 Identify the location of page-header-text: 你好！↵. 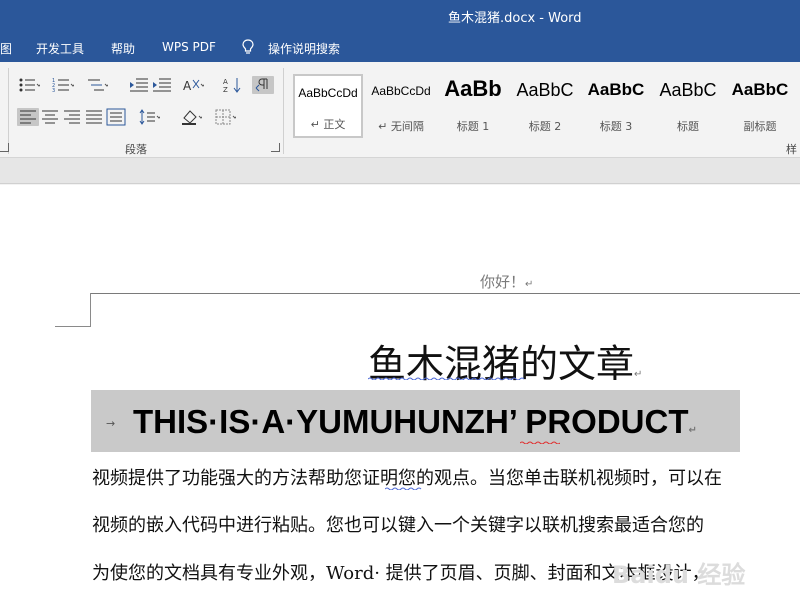
(506, 281).